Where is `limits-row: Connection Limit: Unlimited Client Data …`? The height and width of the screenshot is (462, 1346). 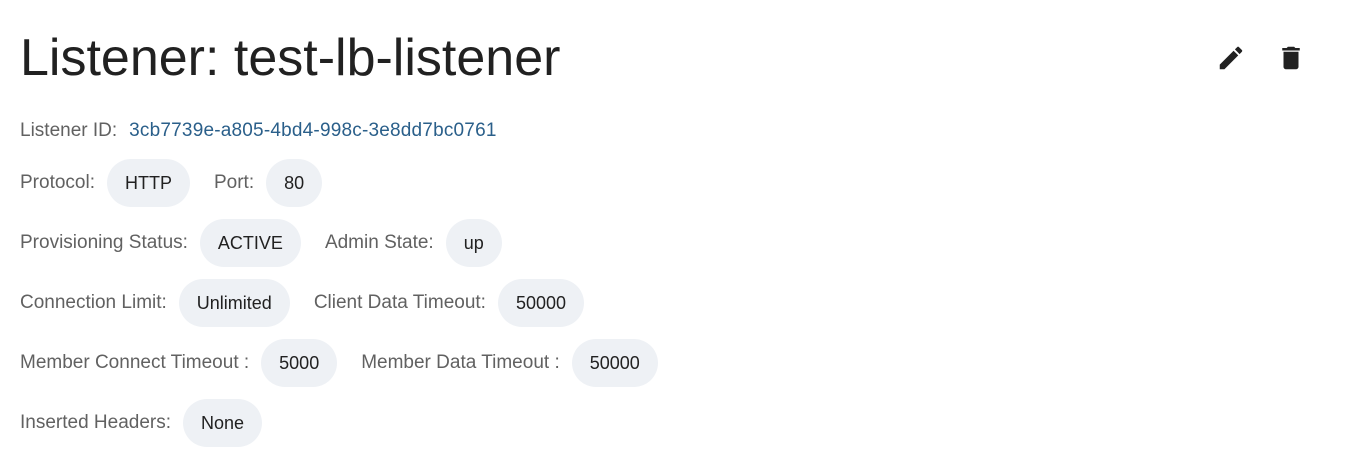 limits-row: Connection Limit: Unlimited Client Data … is located at coordinates (302, 303).